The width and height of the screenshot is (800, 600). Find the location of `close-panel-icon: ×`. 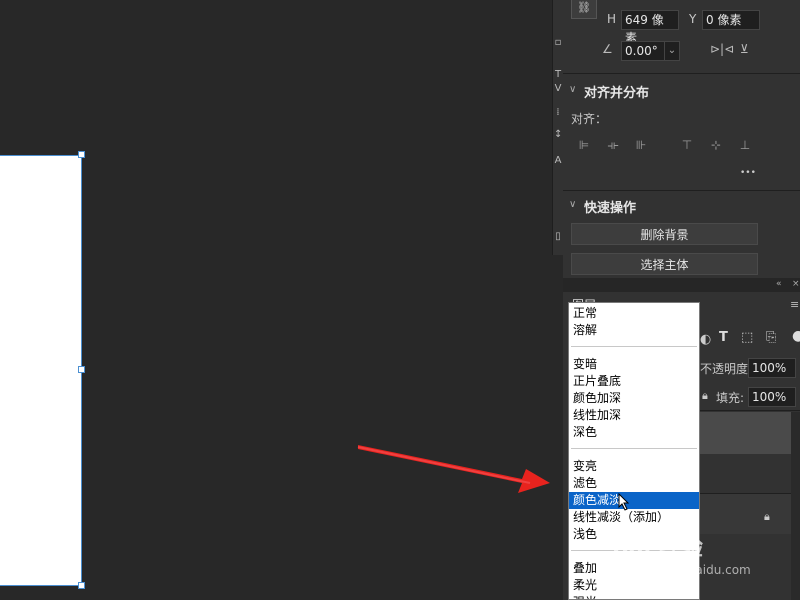

close-panel-icon: × is located at coordinates (796, 284).